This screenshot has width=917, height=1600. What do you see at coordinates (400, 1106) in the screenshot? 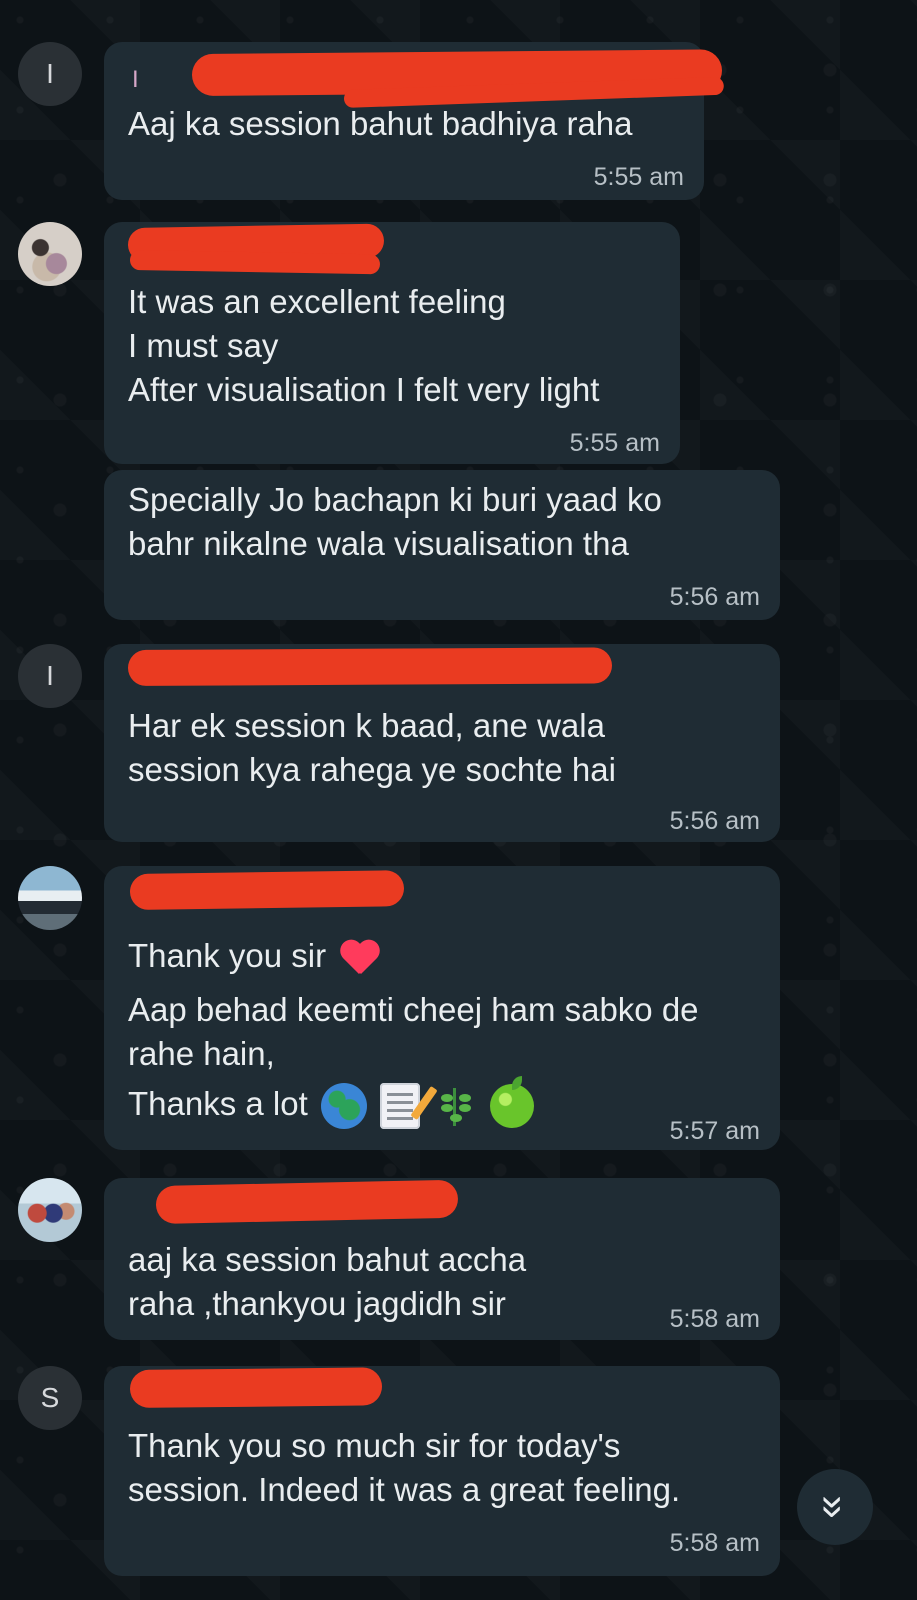
I see `memo-icon` at bounding box center [400, 1106].